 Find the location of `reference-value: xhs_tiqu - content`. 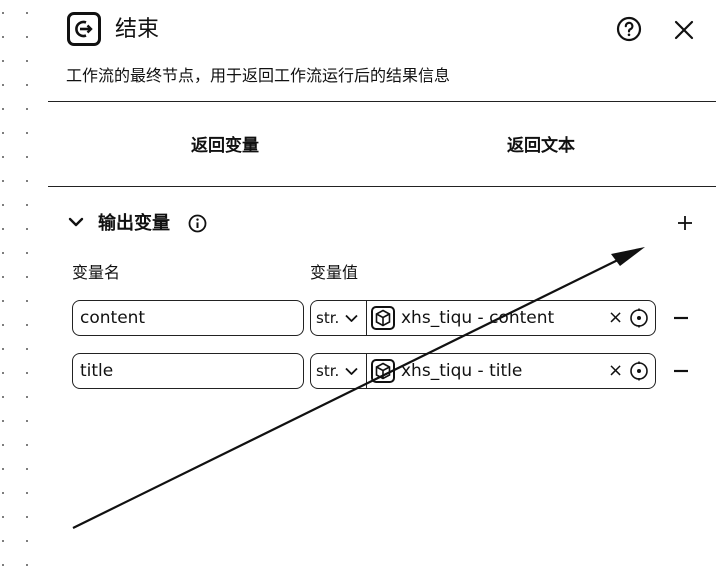

reference-value: xhs_tiqu - content is located at coordinates (478, 318).